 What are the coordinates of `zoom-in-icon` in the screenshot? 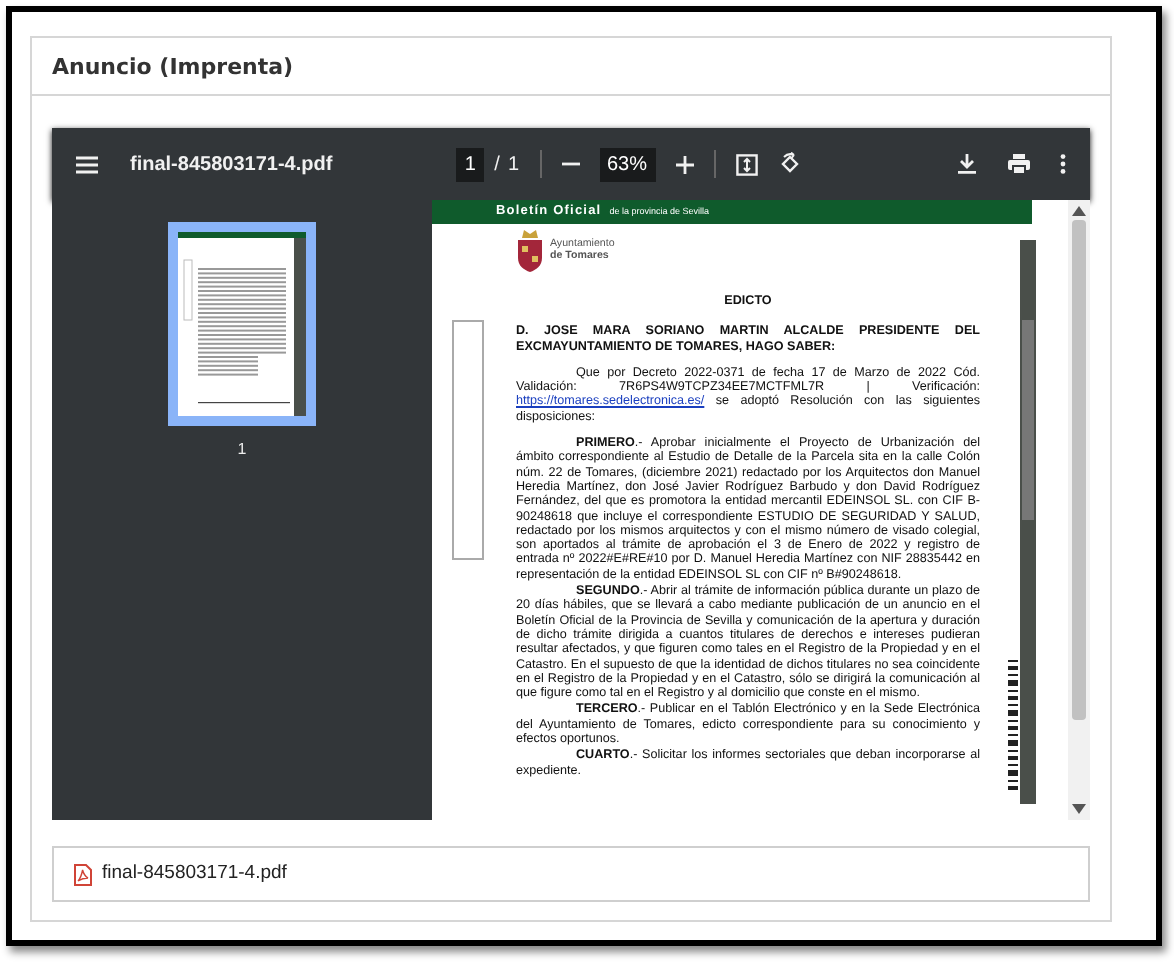 It's located at (684, 164).